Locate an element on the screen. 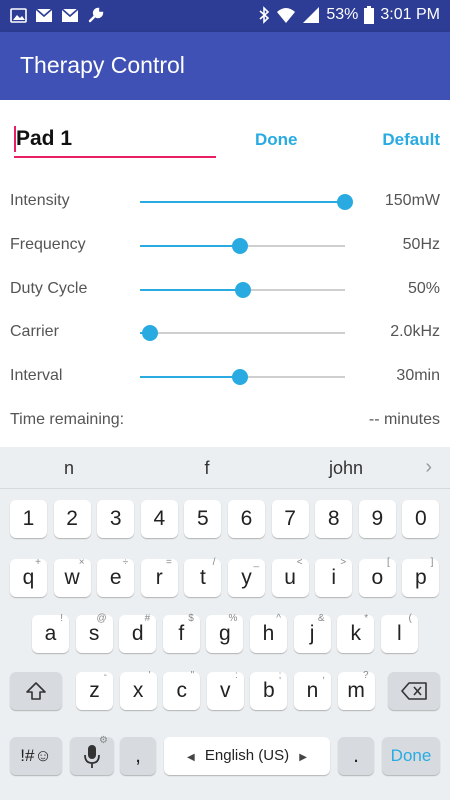  suggestion-item: f is located at coordinates (207, 468).